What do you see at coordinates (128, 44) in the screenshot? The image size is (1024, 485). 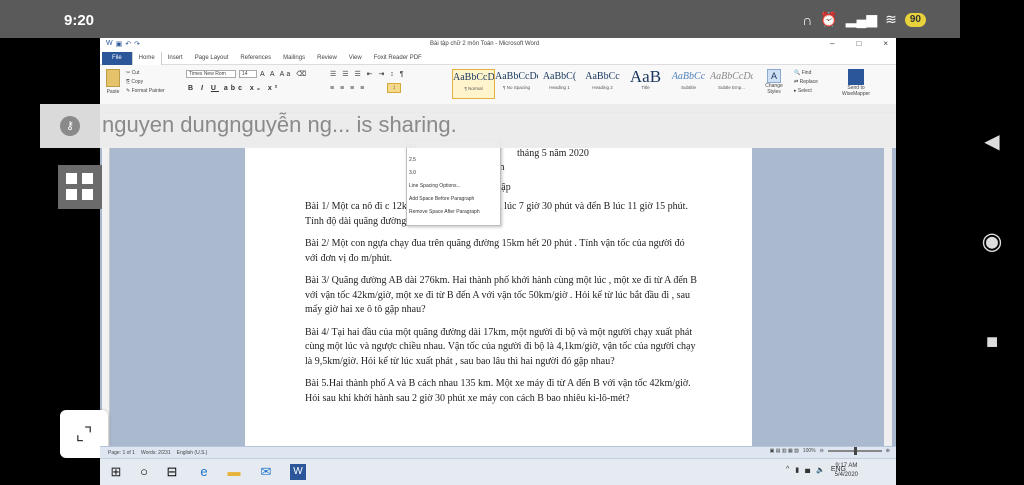 I see `undo-icon: ↶` at bounding box center [128, 44].